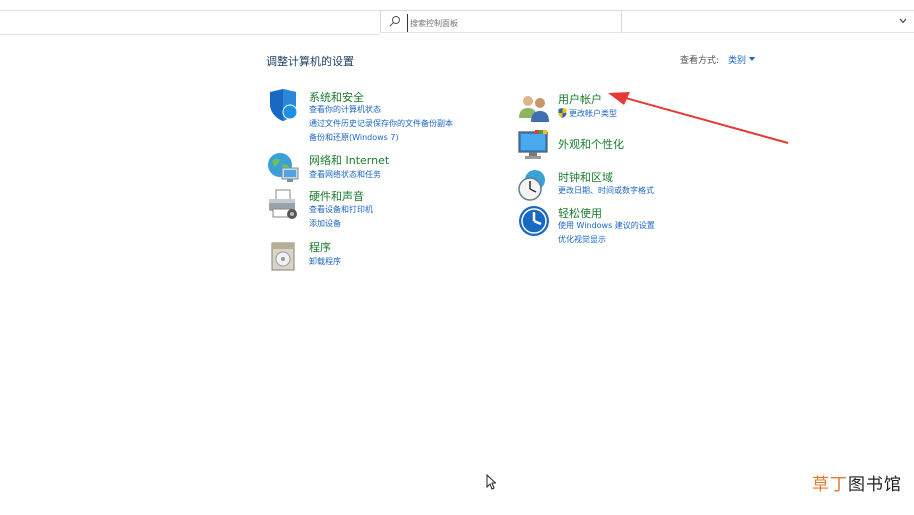  Describe the element at coordinates (534, 221) in the screenshot. I see `accessibility-icon` at that location.